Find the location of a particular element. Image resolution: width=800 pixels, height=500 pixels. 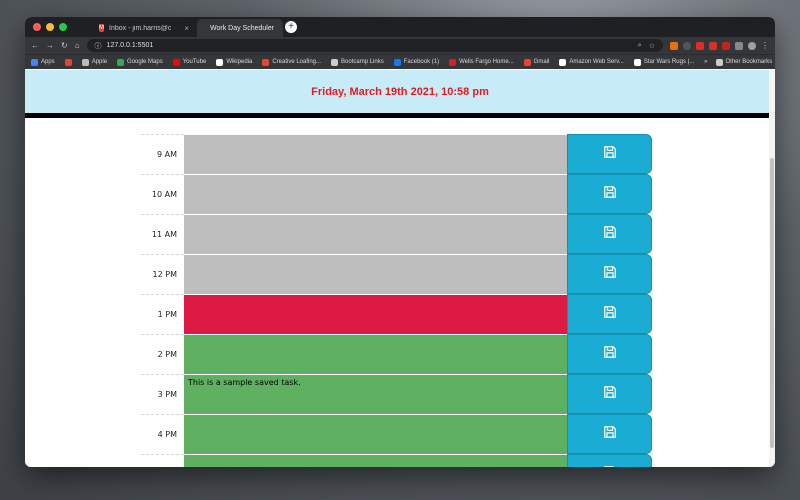

bookmark-star-icon: ☆ is located at coordinates (652, 46).